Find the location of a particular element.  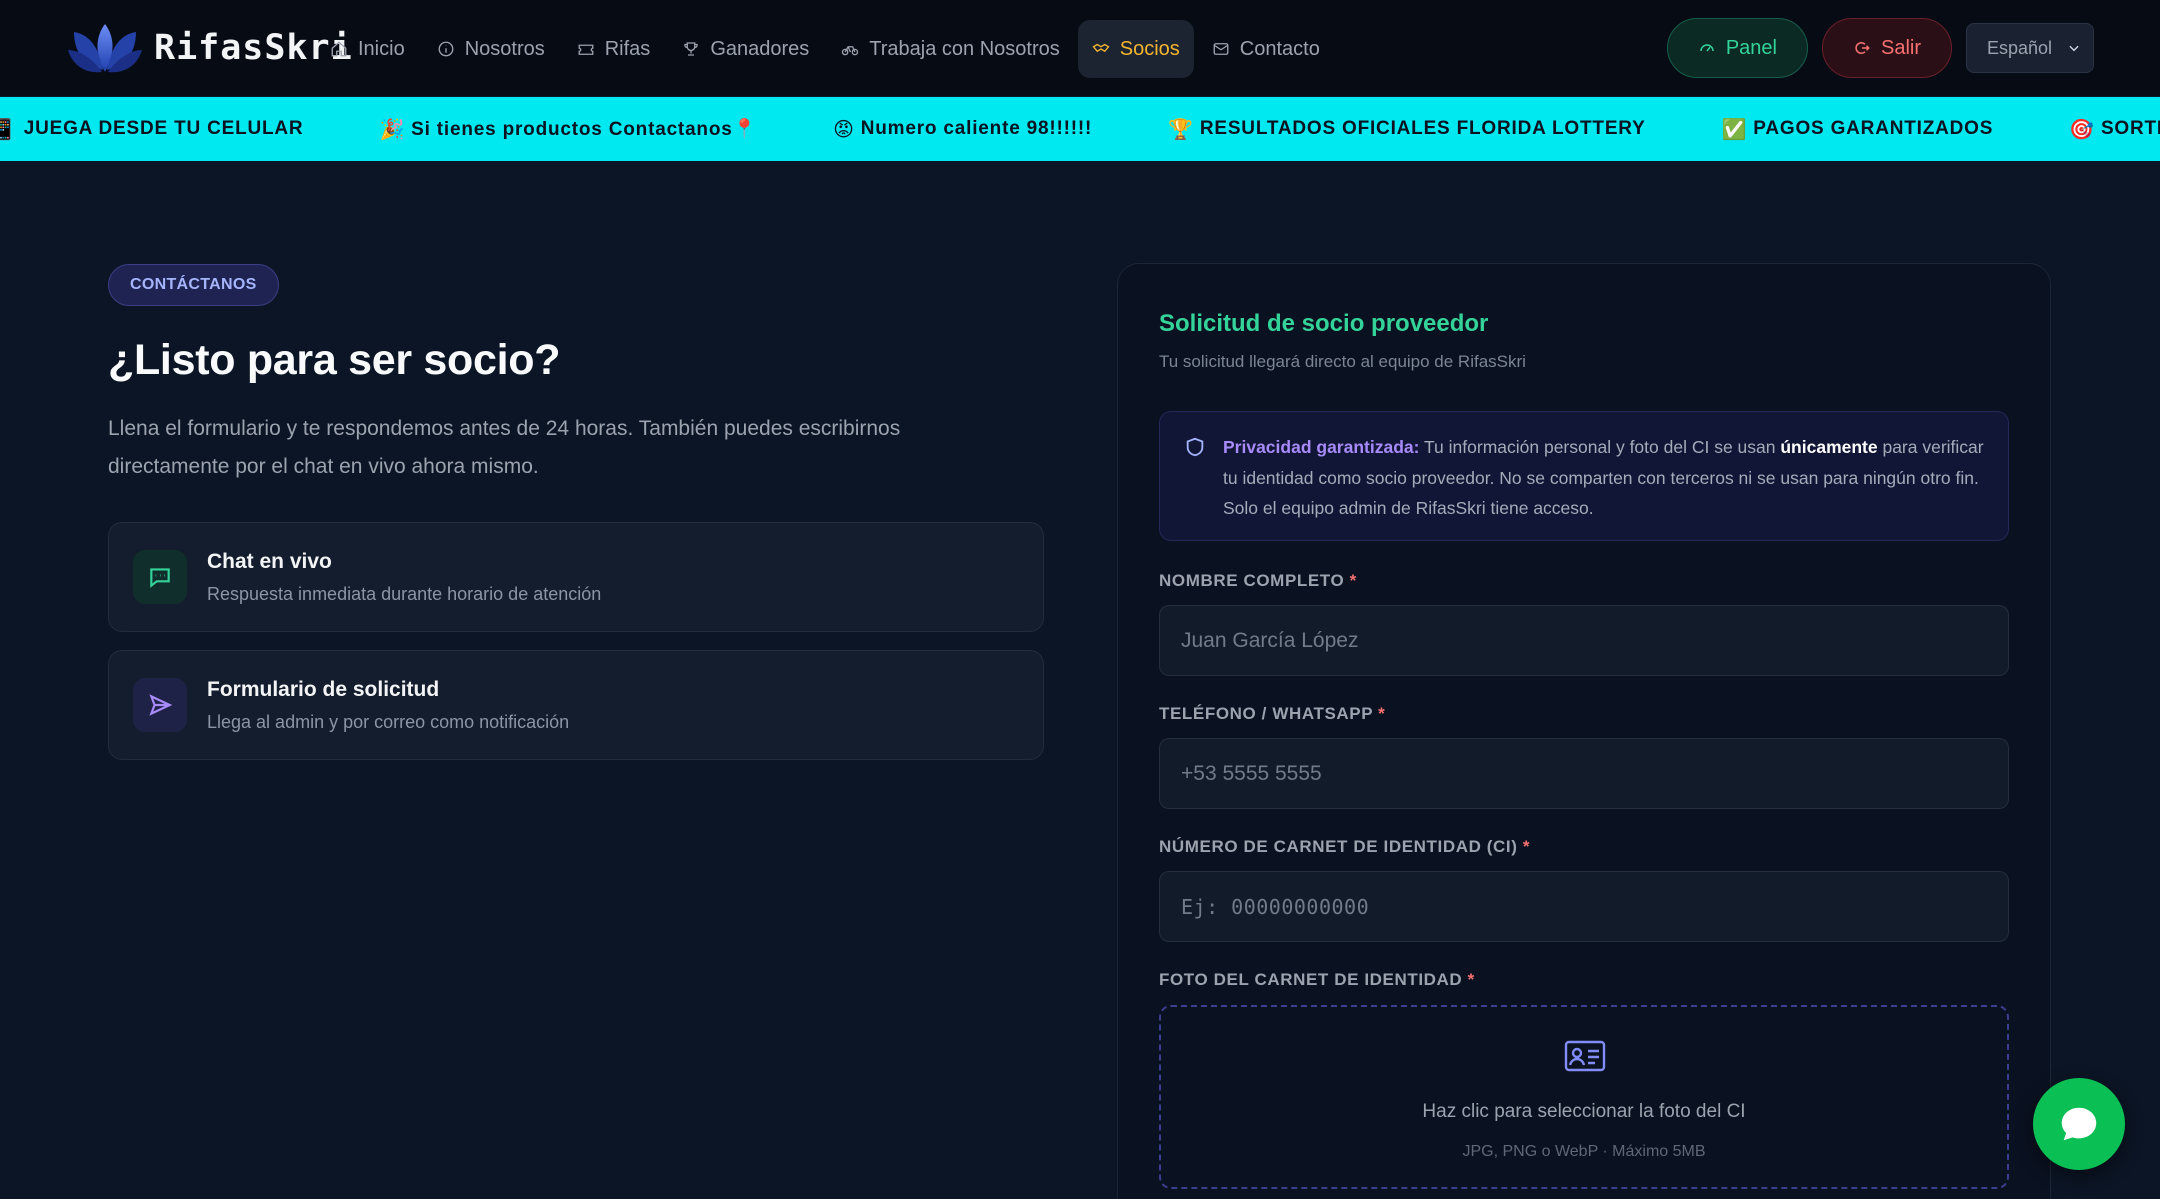

full-name-input is located at coordinates (1584, 640).